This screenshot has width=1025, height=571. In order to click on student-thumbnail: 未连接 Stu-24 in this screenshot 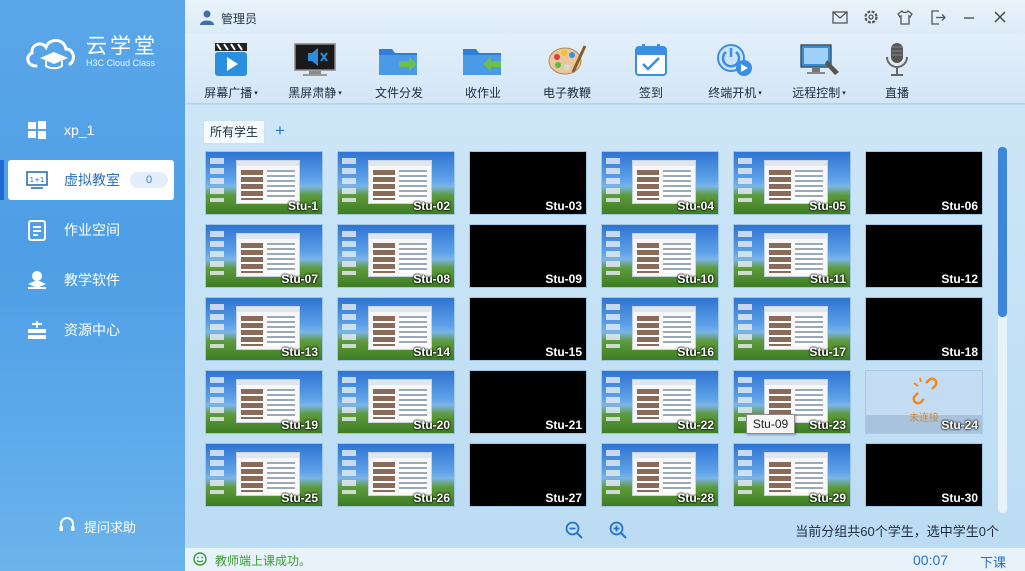, I will do `click(924, 402)`.